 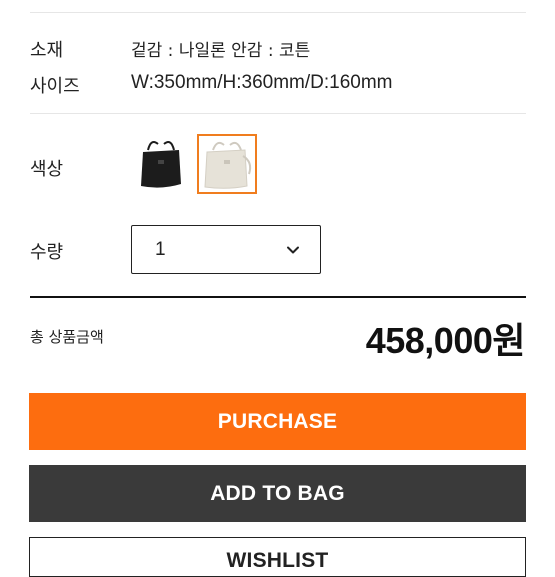 I want to click on total-divider, so click(x=278, y=297).